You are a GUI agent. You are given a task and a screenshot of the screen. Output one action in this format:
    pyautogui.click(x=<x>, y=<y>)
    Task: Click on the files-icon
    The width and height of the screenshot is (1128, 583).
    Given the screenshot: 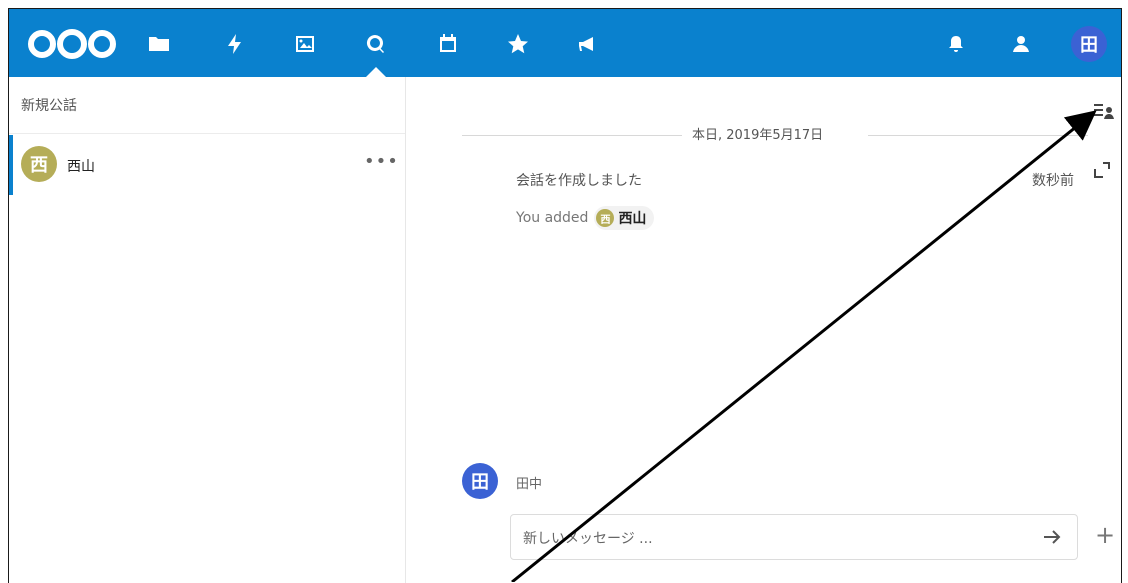 What is the action you would take?
    pyautogui.click(x=159, y=44)
    